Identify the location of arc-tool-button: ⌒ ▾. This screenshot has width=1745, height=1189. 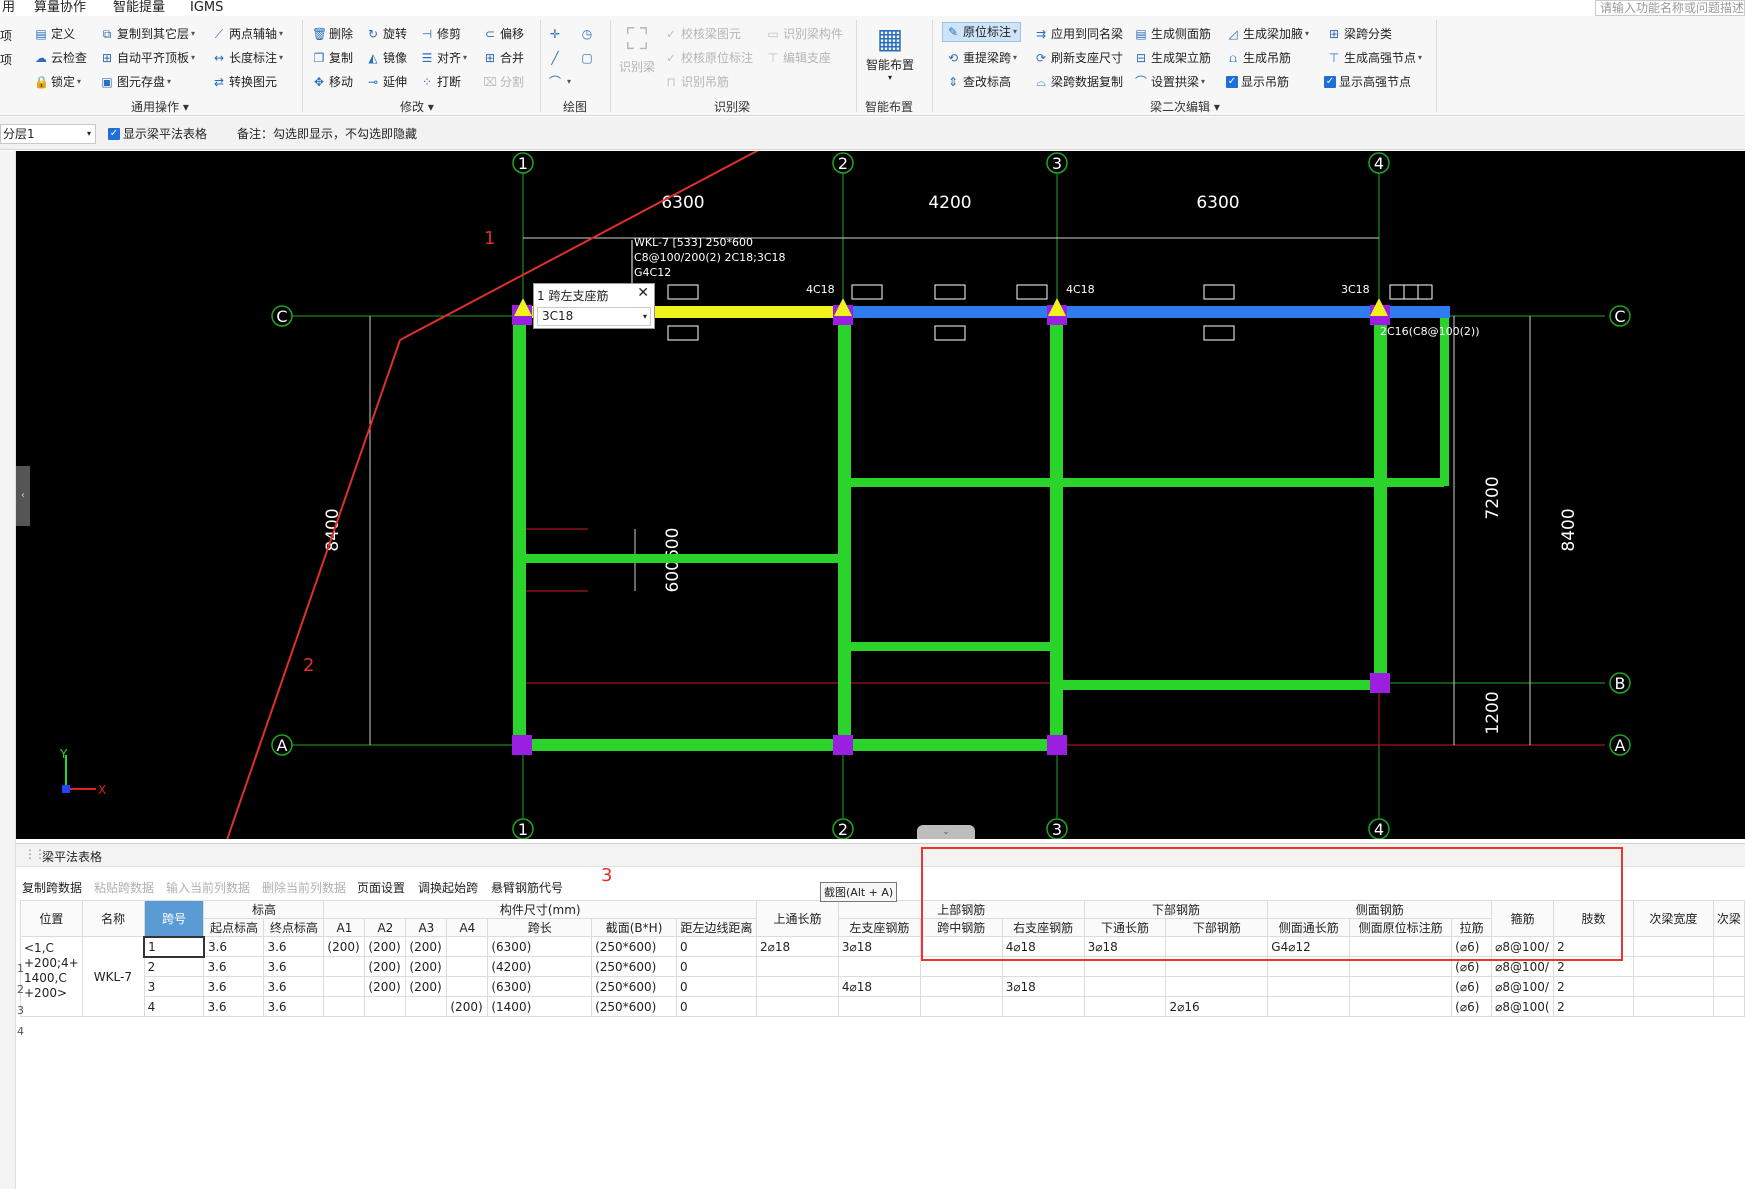
(559, 82).